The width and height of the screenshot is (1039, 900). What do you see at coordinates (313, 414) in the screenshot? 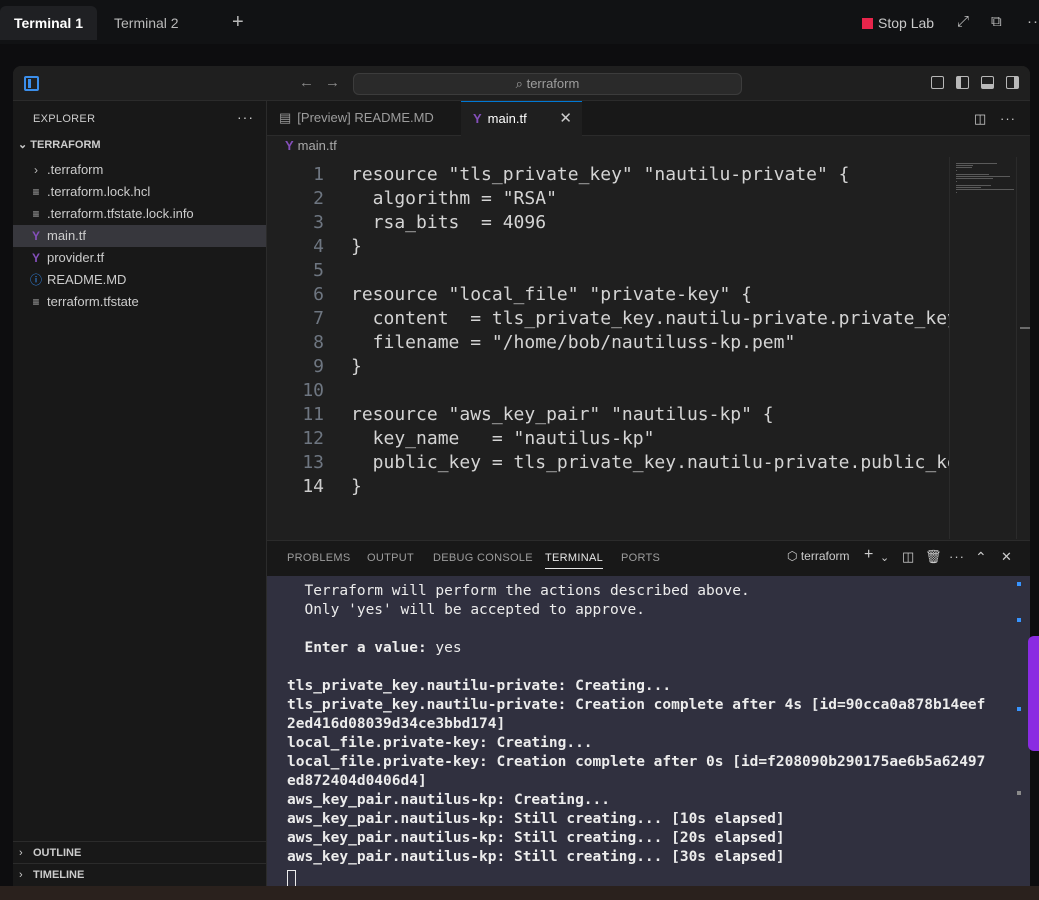
I see `line-number: 11` at bounding box center [313, 414].